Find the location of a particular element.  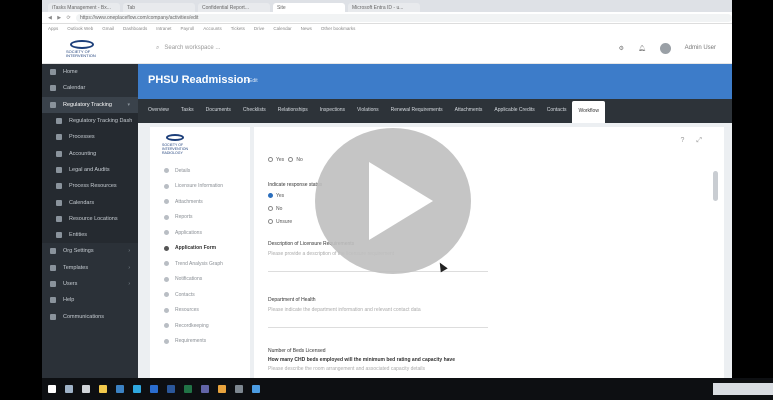

sidebar-item-home: Home is located at coordinates (90, 72).